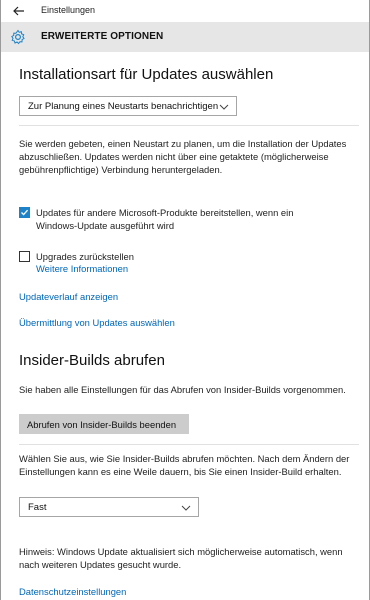 The height and width of the screenshot is (600, 370). I want to click on insider-heading: Insider-Builds abrufen, so click(92, 360).